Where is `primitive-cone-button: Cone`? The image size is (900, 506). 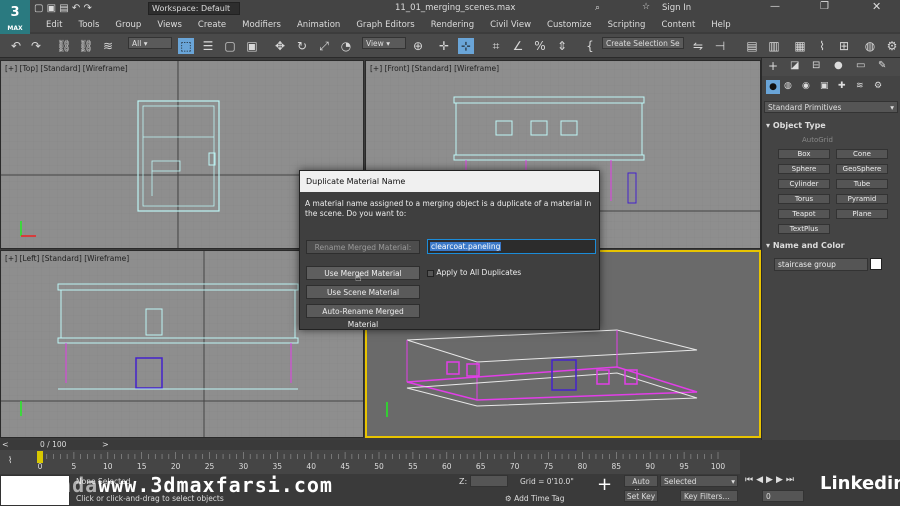
primitive-cone-button: Cone is located at coordinates (862, 154).